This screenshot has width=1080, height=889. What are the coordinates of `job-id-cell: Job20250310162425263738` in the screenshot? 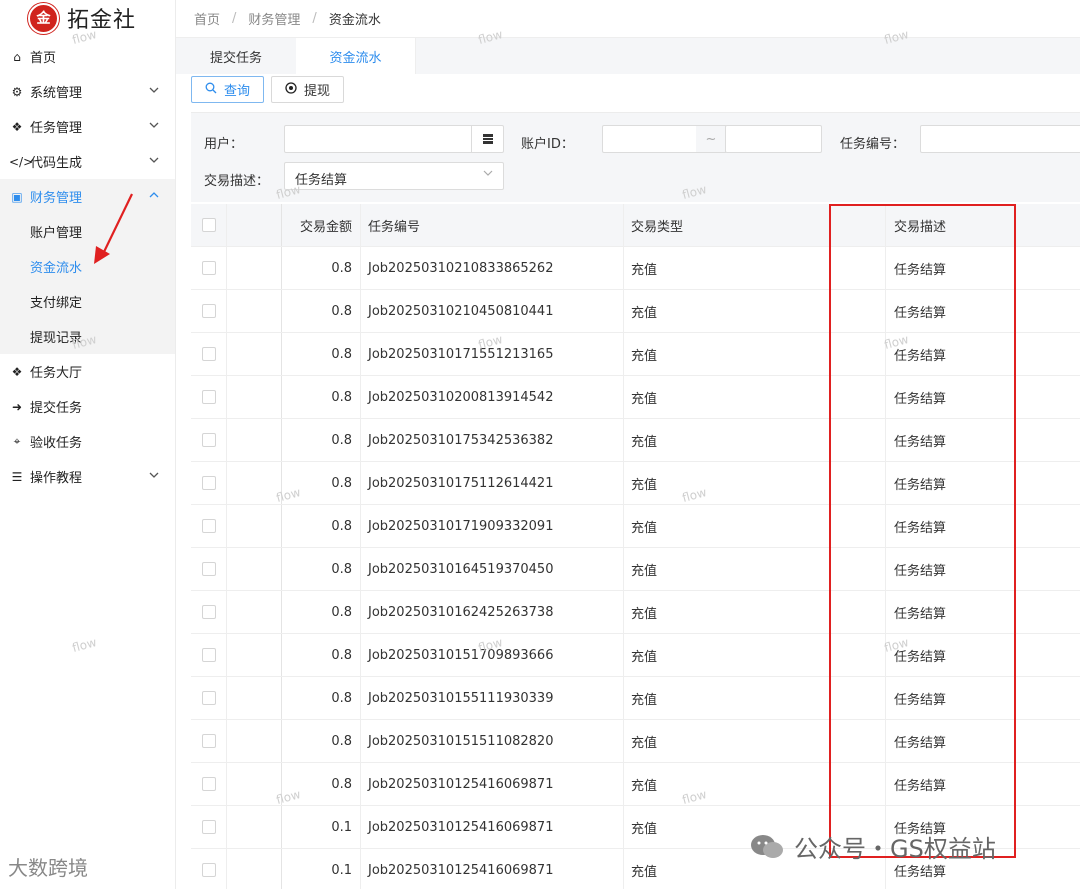 It's located at (492, 612).